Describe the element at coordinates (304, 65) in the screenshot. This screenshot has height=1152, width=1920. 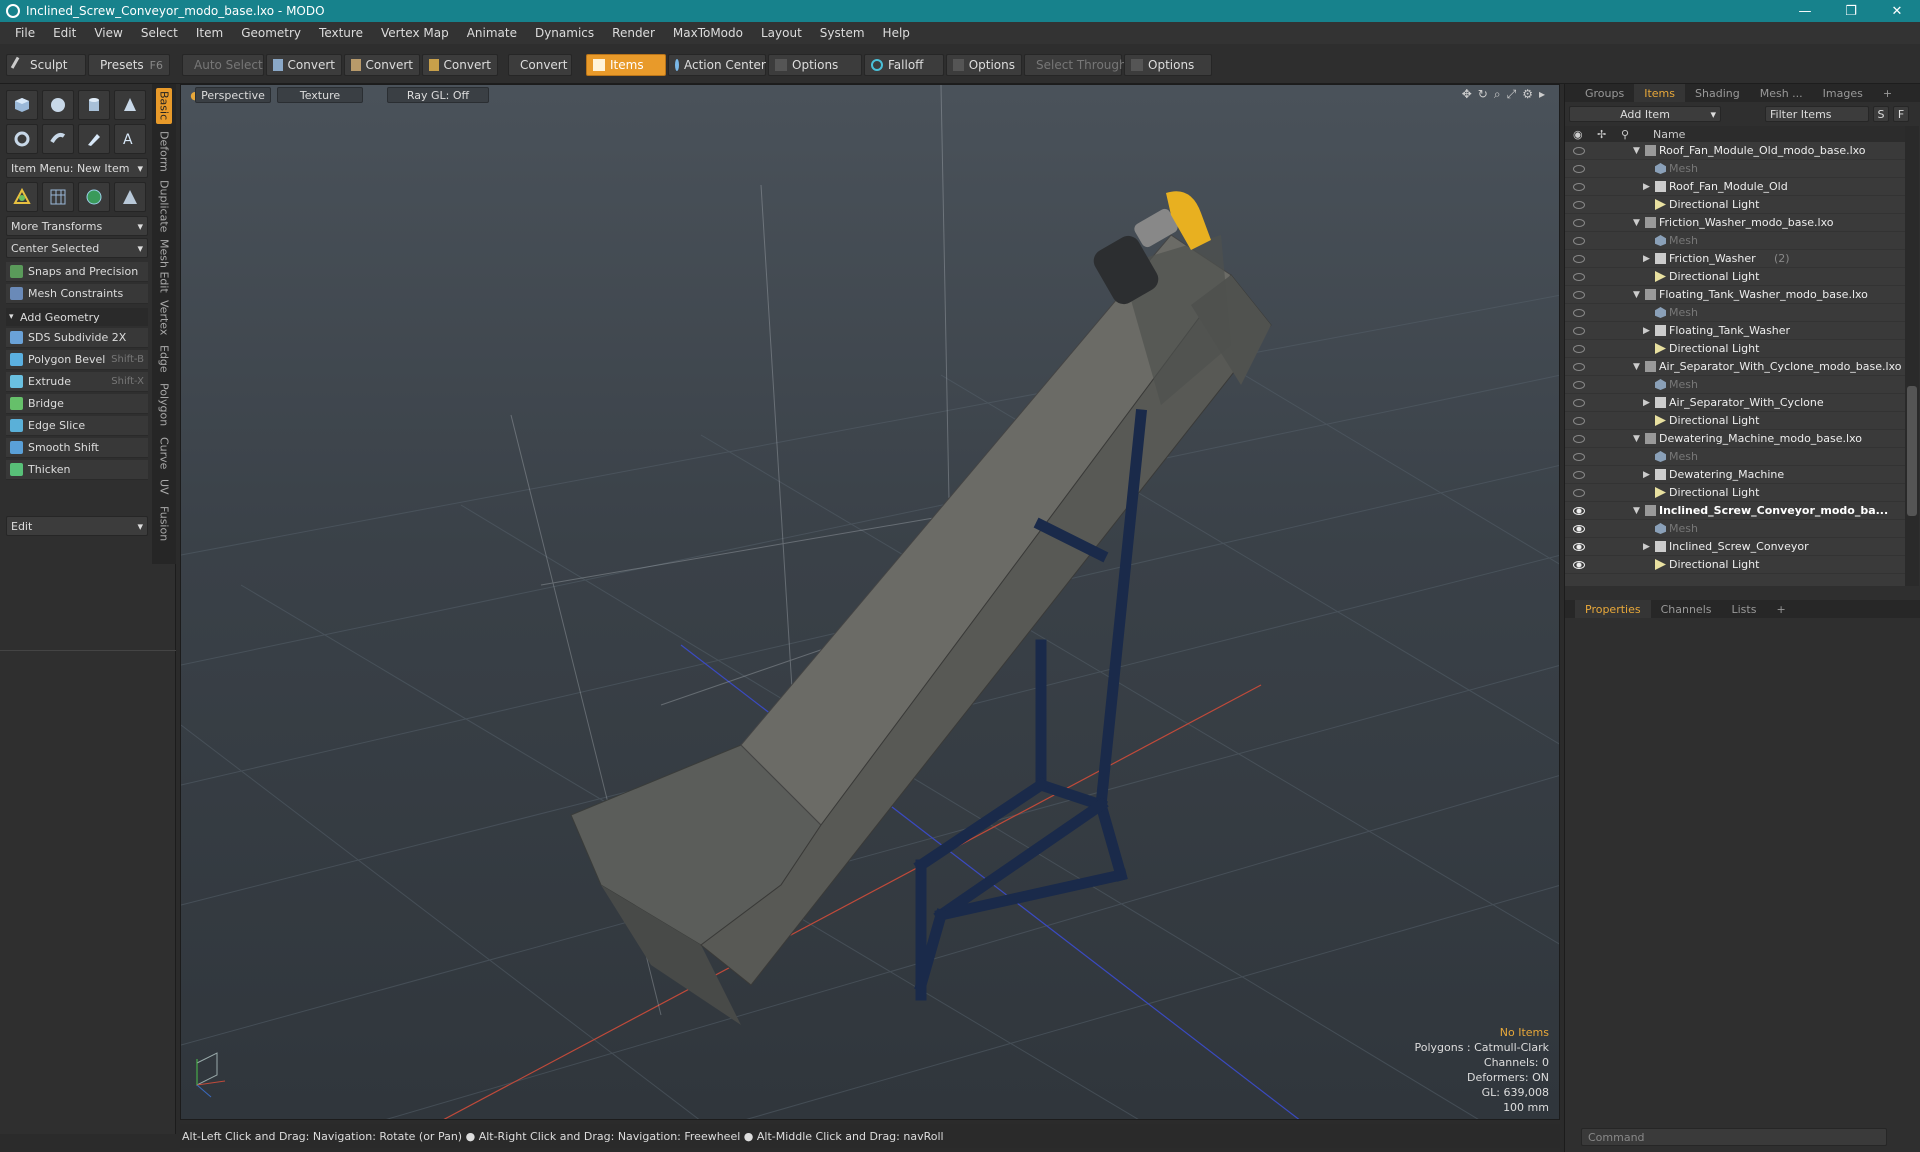
I see `convert-vertex-button: Convert` at that location.